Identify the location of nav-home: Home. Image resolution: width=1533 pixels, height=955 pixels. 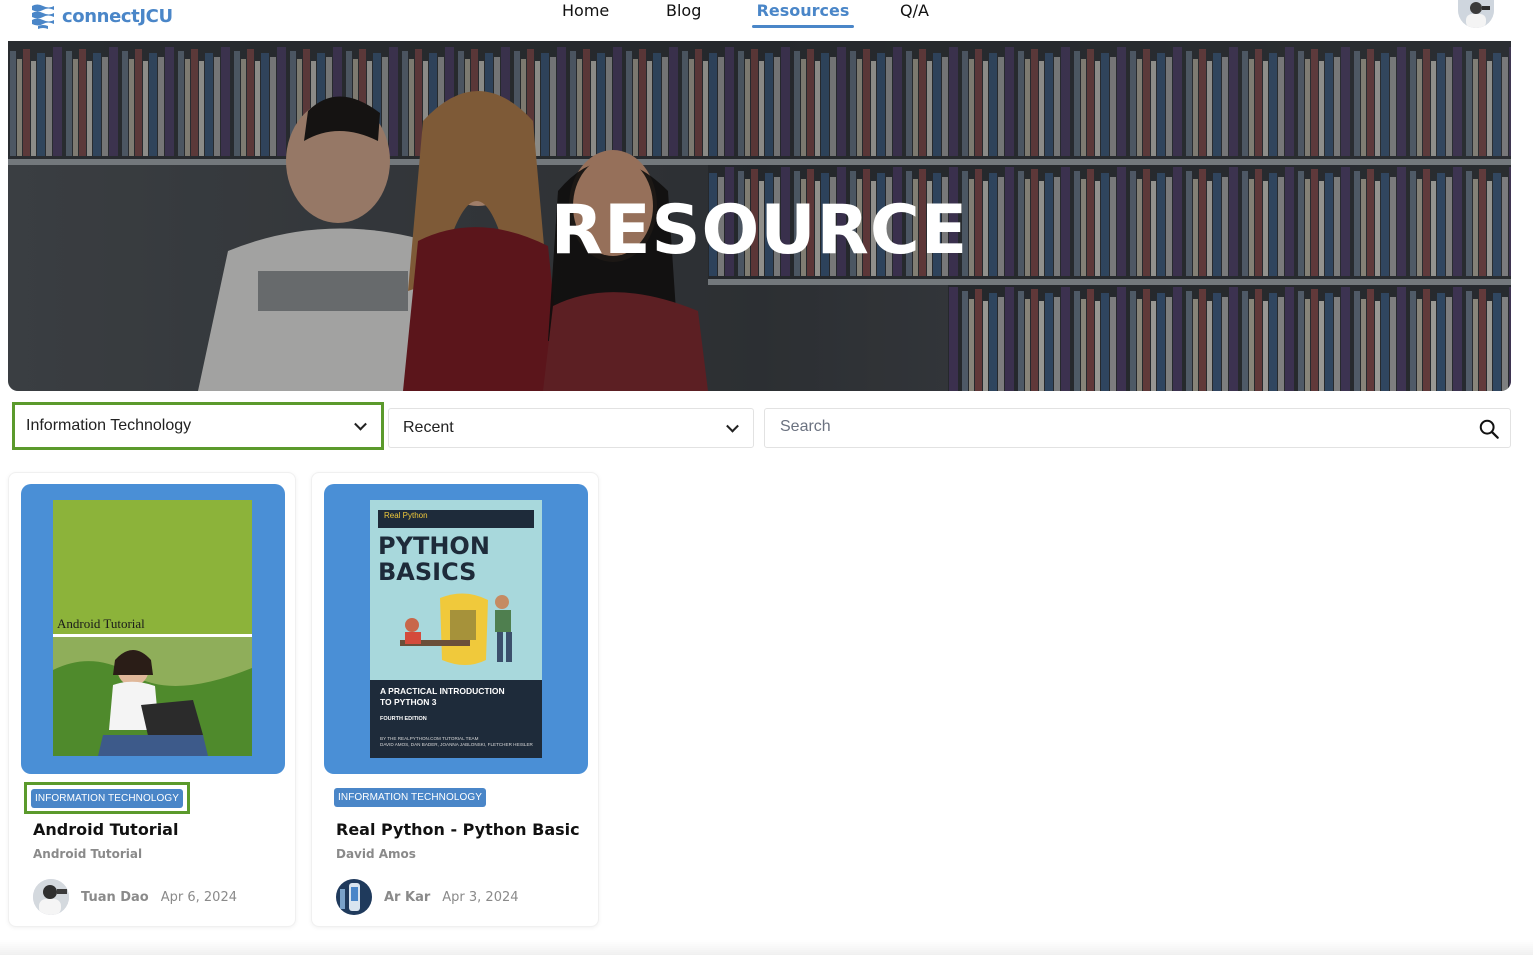
(614, 14).